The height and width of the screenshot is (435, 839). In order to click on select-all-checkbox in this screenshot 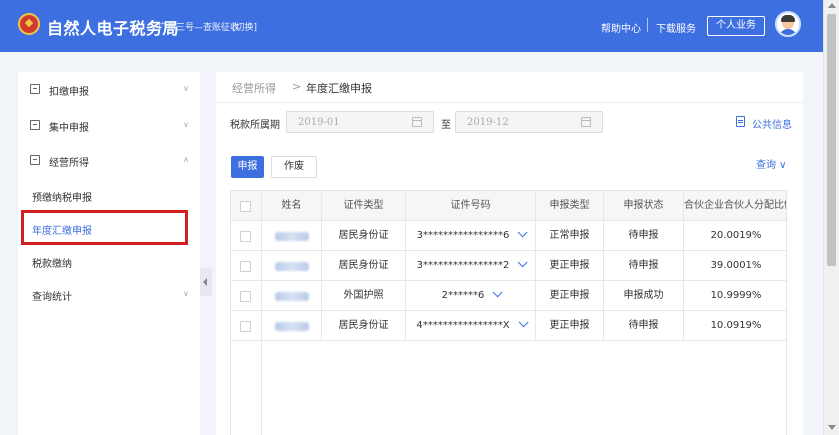, I will do `click(245, 206)`.